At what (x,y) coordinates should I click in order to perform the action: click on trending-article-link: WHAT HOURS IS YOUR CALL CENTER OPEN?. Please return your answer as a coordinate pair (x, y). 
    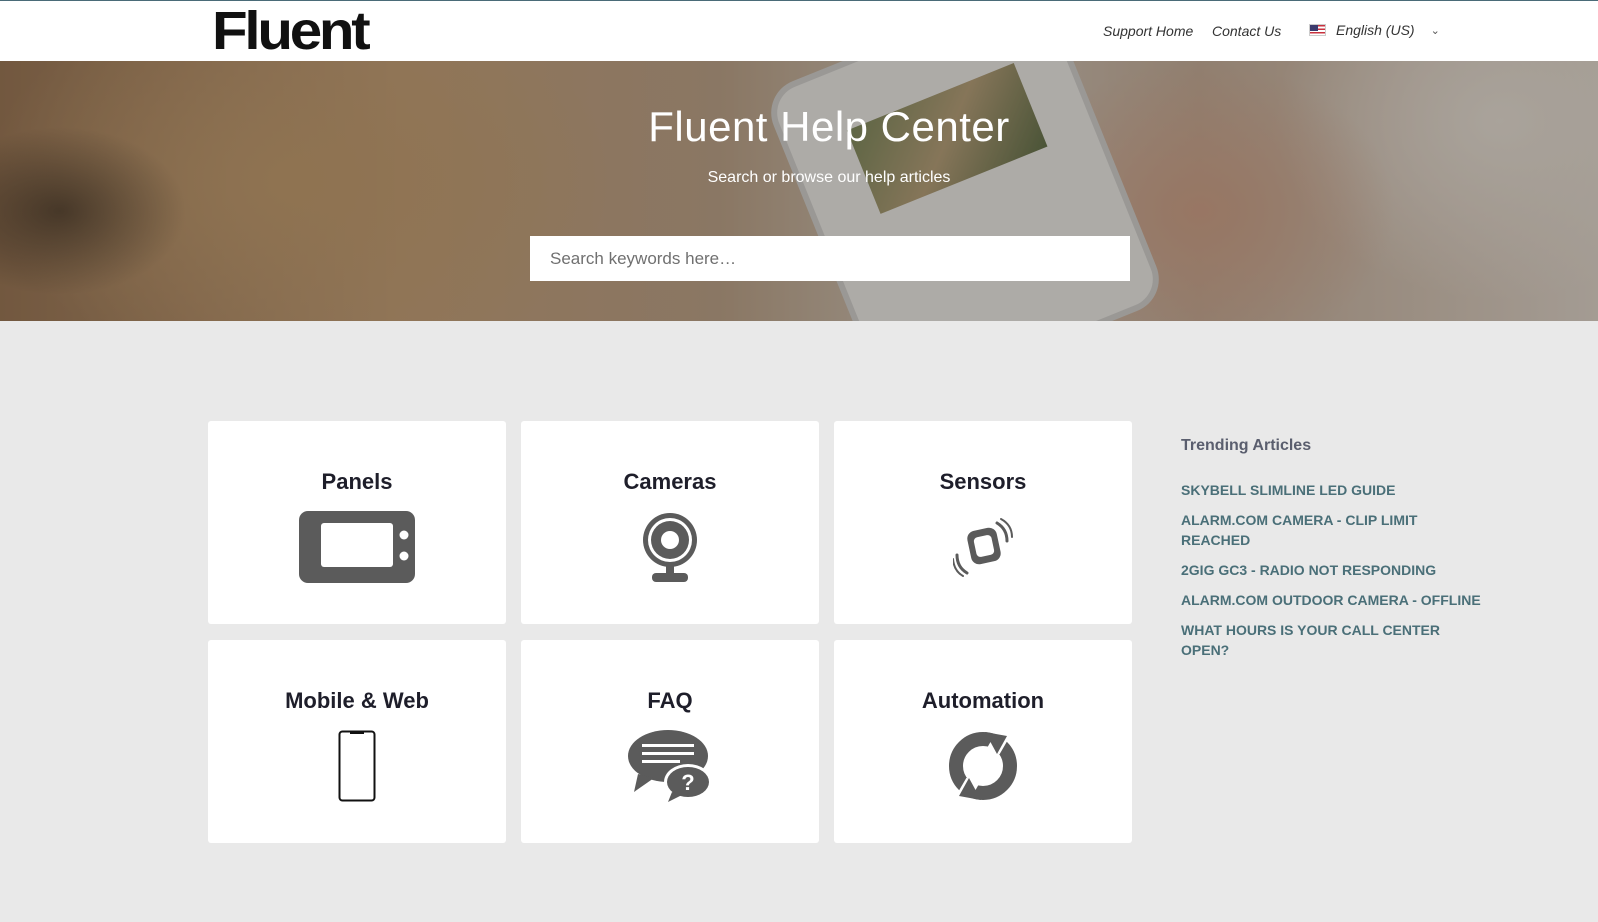
    Looking at the image, I should click on (1331, 640).